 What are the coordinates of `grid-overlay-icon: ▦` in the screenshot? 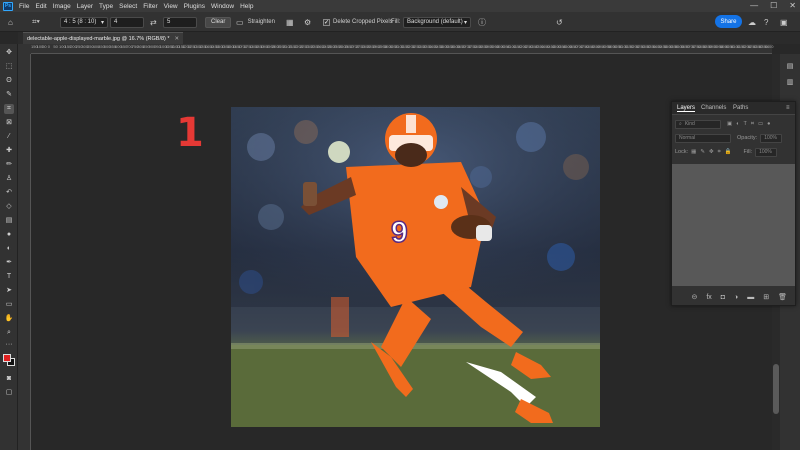 It's located at (290, 22).